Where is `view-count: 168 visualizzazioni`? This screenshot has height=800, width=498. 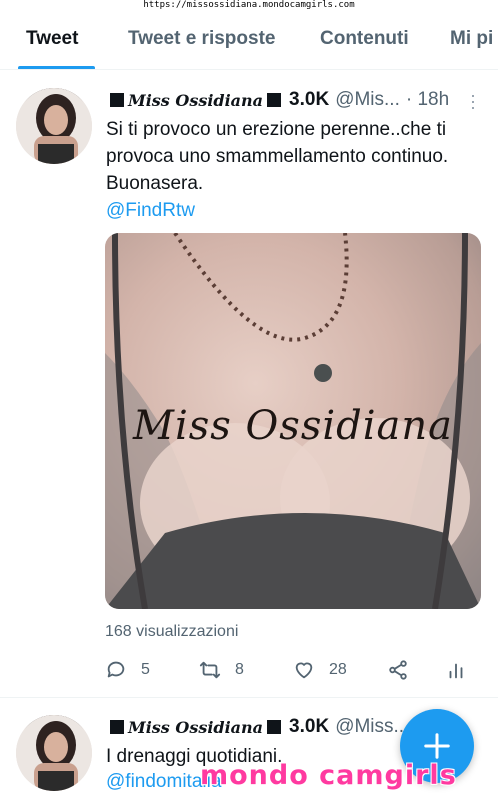
view-count: 168 visualizzazioni is located at coordinates (172, 631).